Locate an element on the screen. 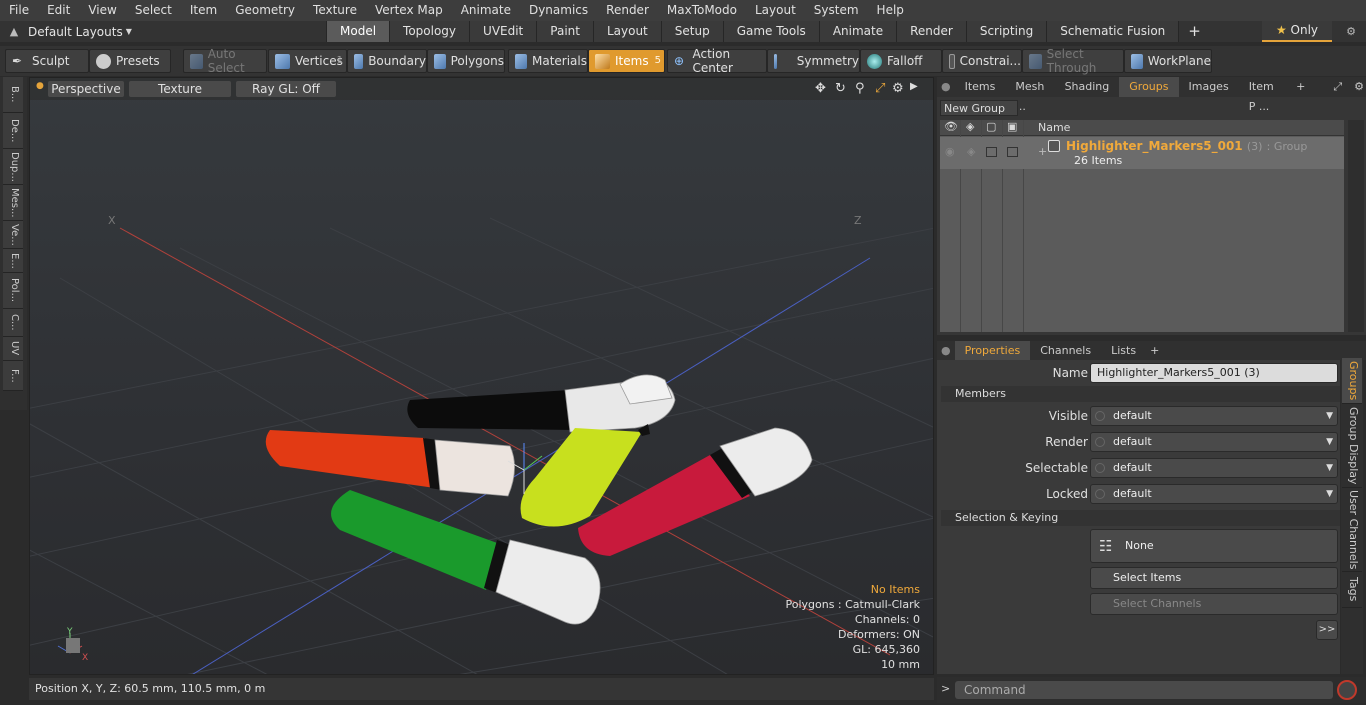 The width and height of the screenshot is (1366, 705). menu-select: Select is located at coordinates (153, 10).